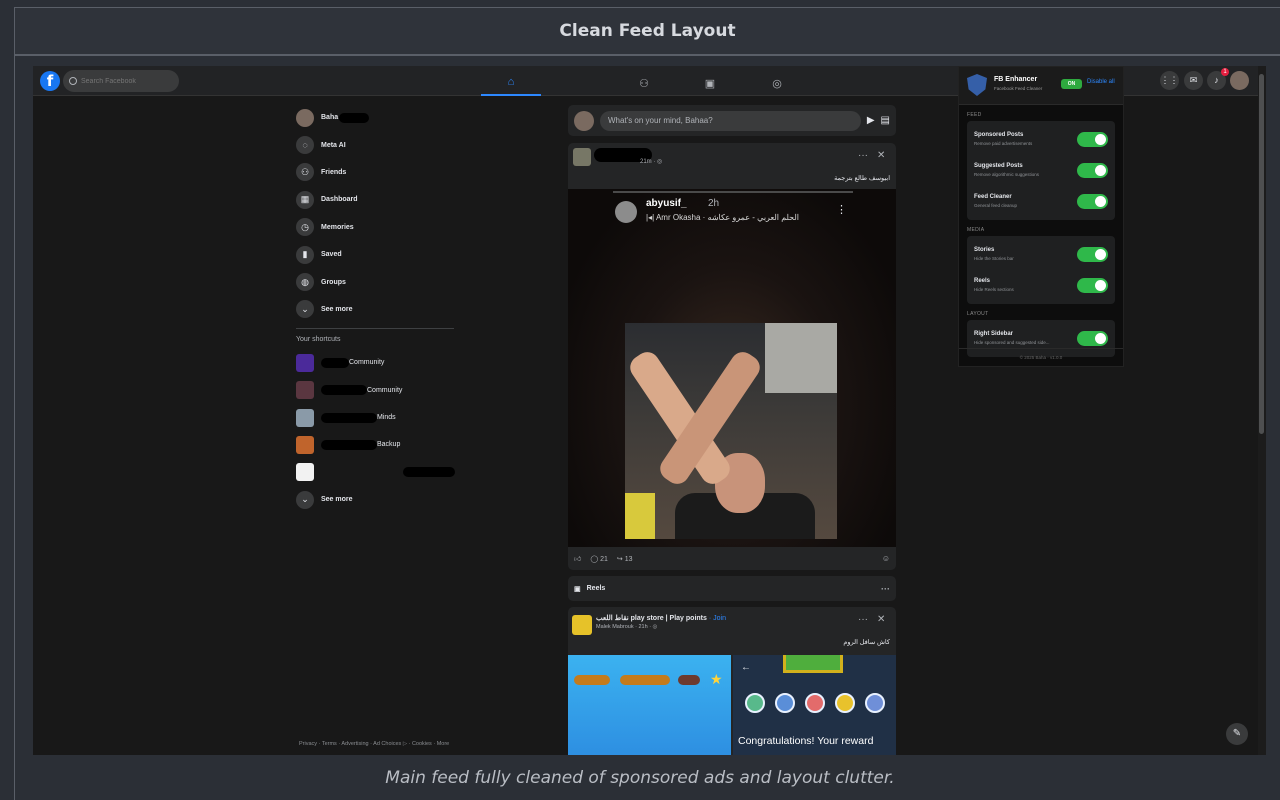 The width and height of the screenshot is (1280, 800). I want to click on sponsored-posts-toggle, so click(1092, 139).